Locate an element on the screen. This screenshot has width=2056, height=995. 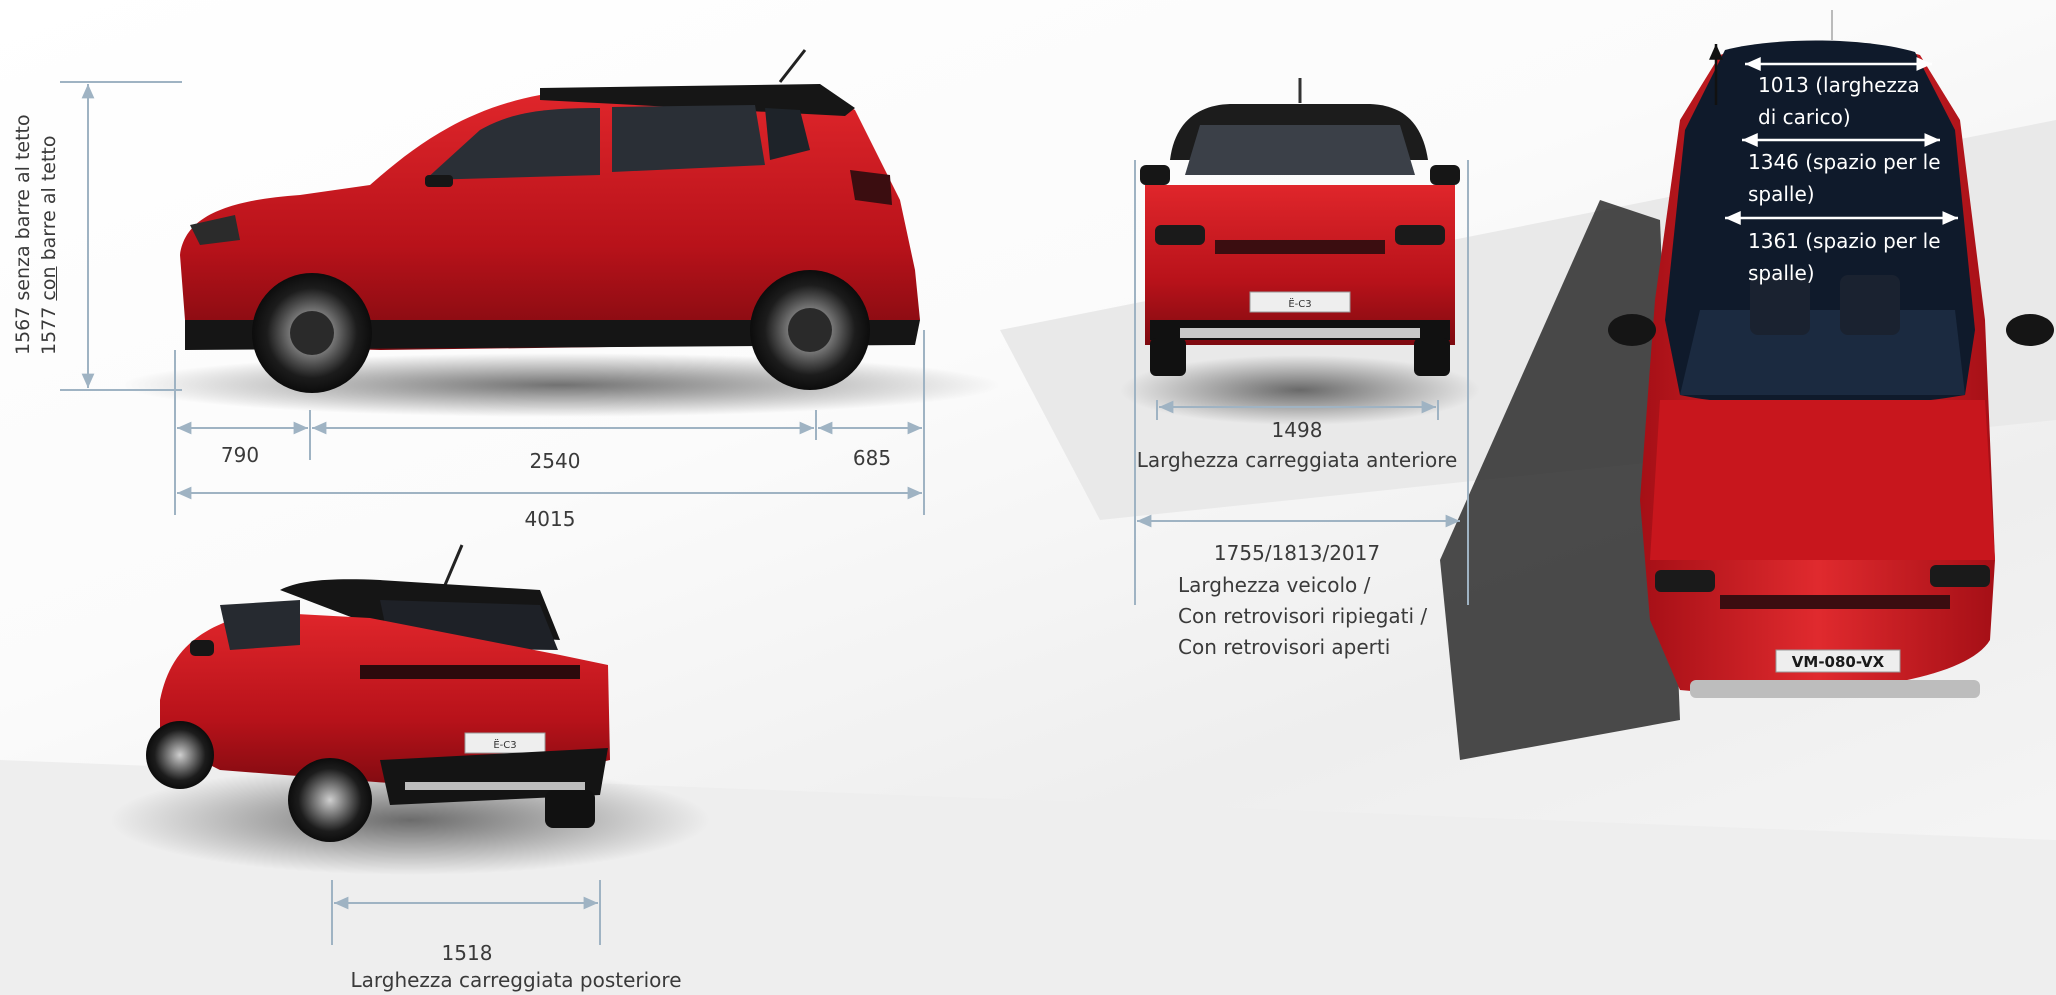
shoulder-width-2-label-2: spalle) is located at coordinates (1781, 273).